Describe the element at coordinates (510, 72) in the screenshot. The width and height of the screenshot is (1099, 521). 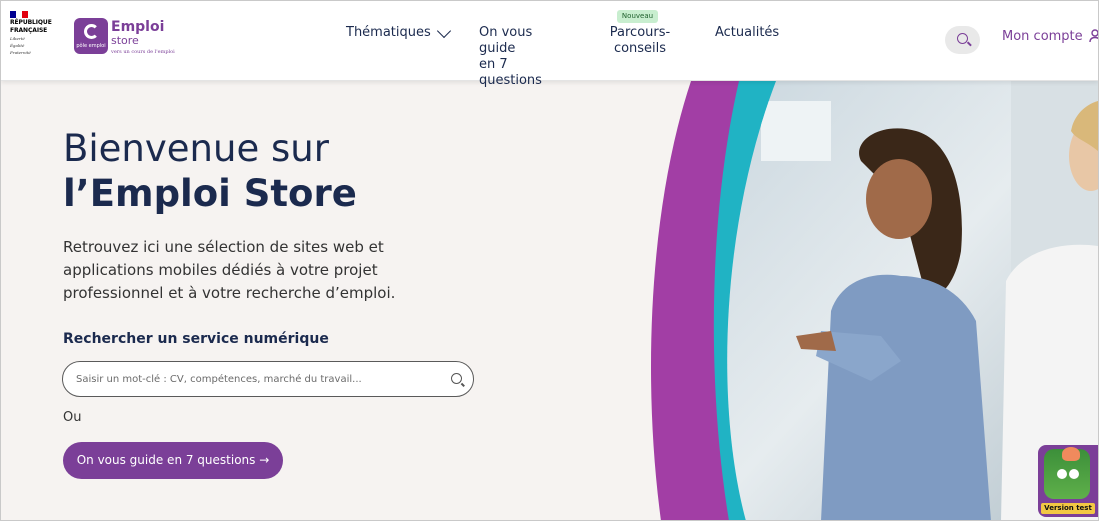
I see `nav-guide-line-2: en 7 questions` at that location.